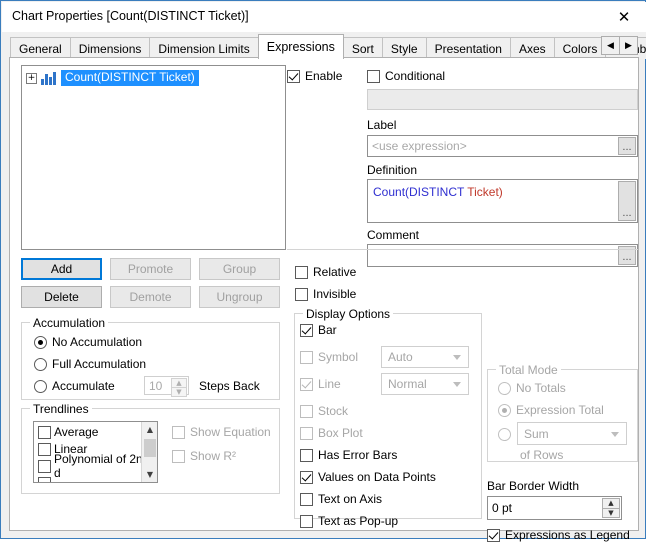 The width and height of the screenshot is (646, 542). Describe the element at coordinates (362, 48) in the screenshot. I see `tab-sort: Sort` at that location.